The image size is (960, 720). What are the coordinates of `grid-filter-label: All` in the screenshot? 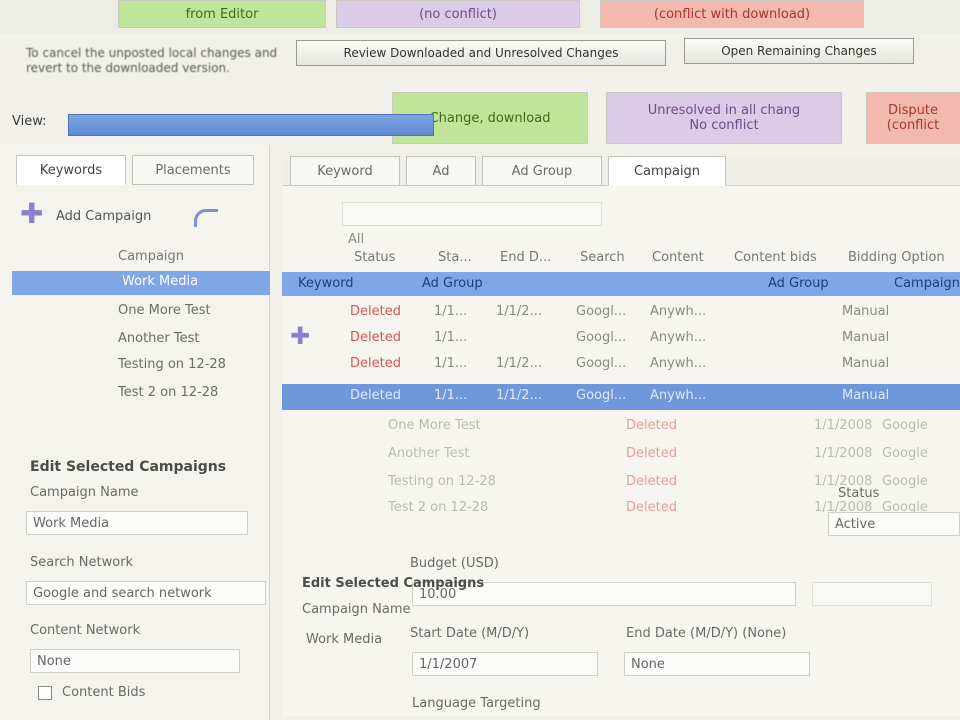 It's located at (356, 239).